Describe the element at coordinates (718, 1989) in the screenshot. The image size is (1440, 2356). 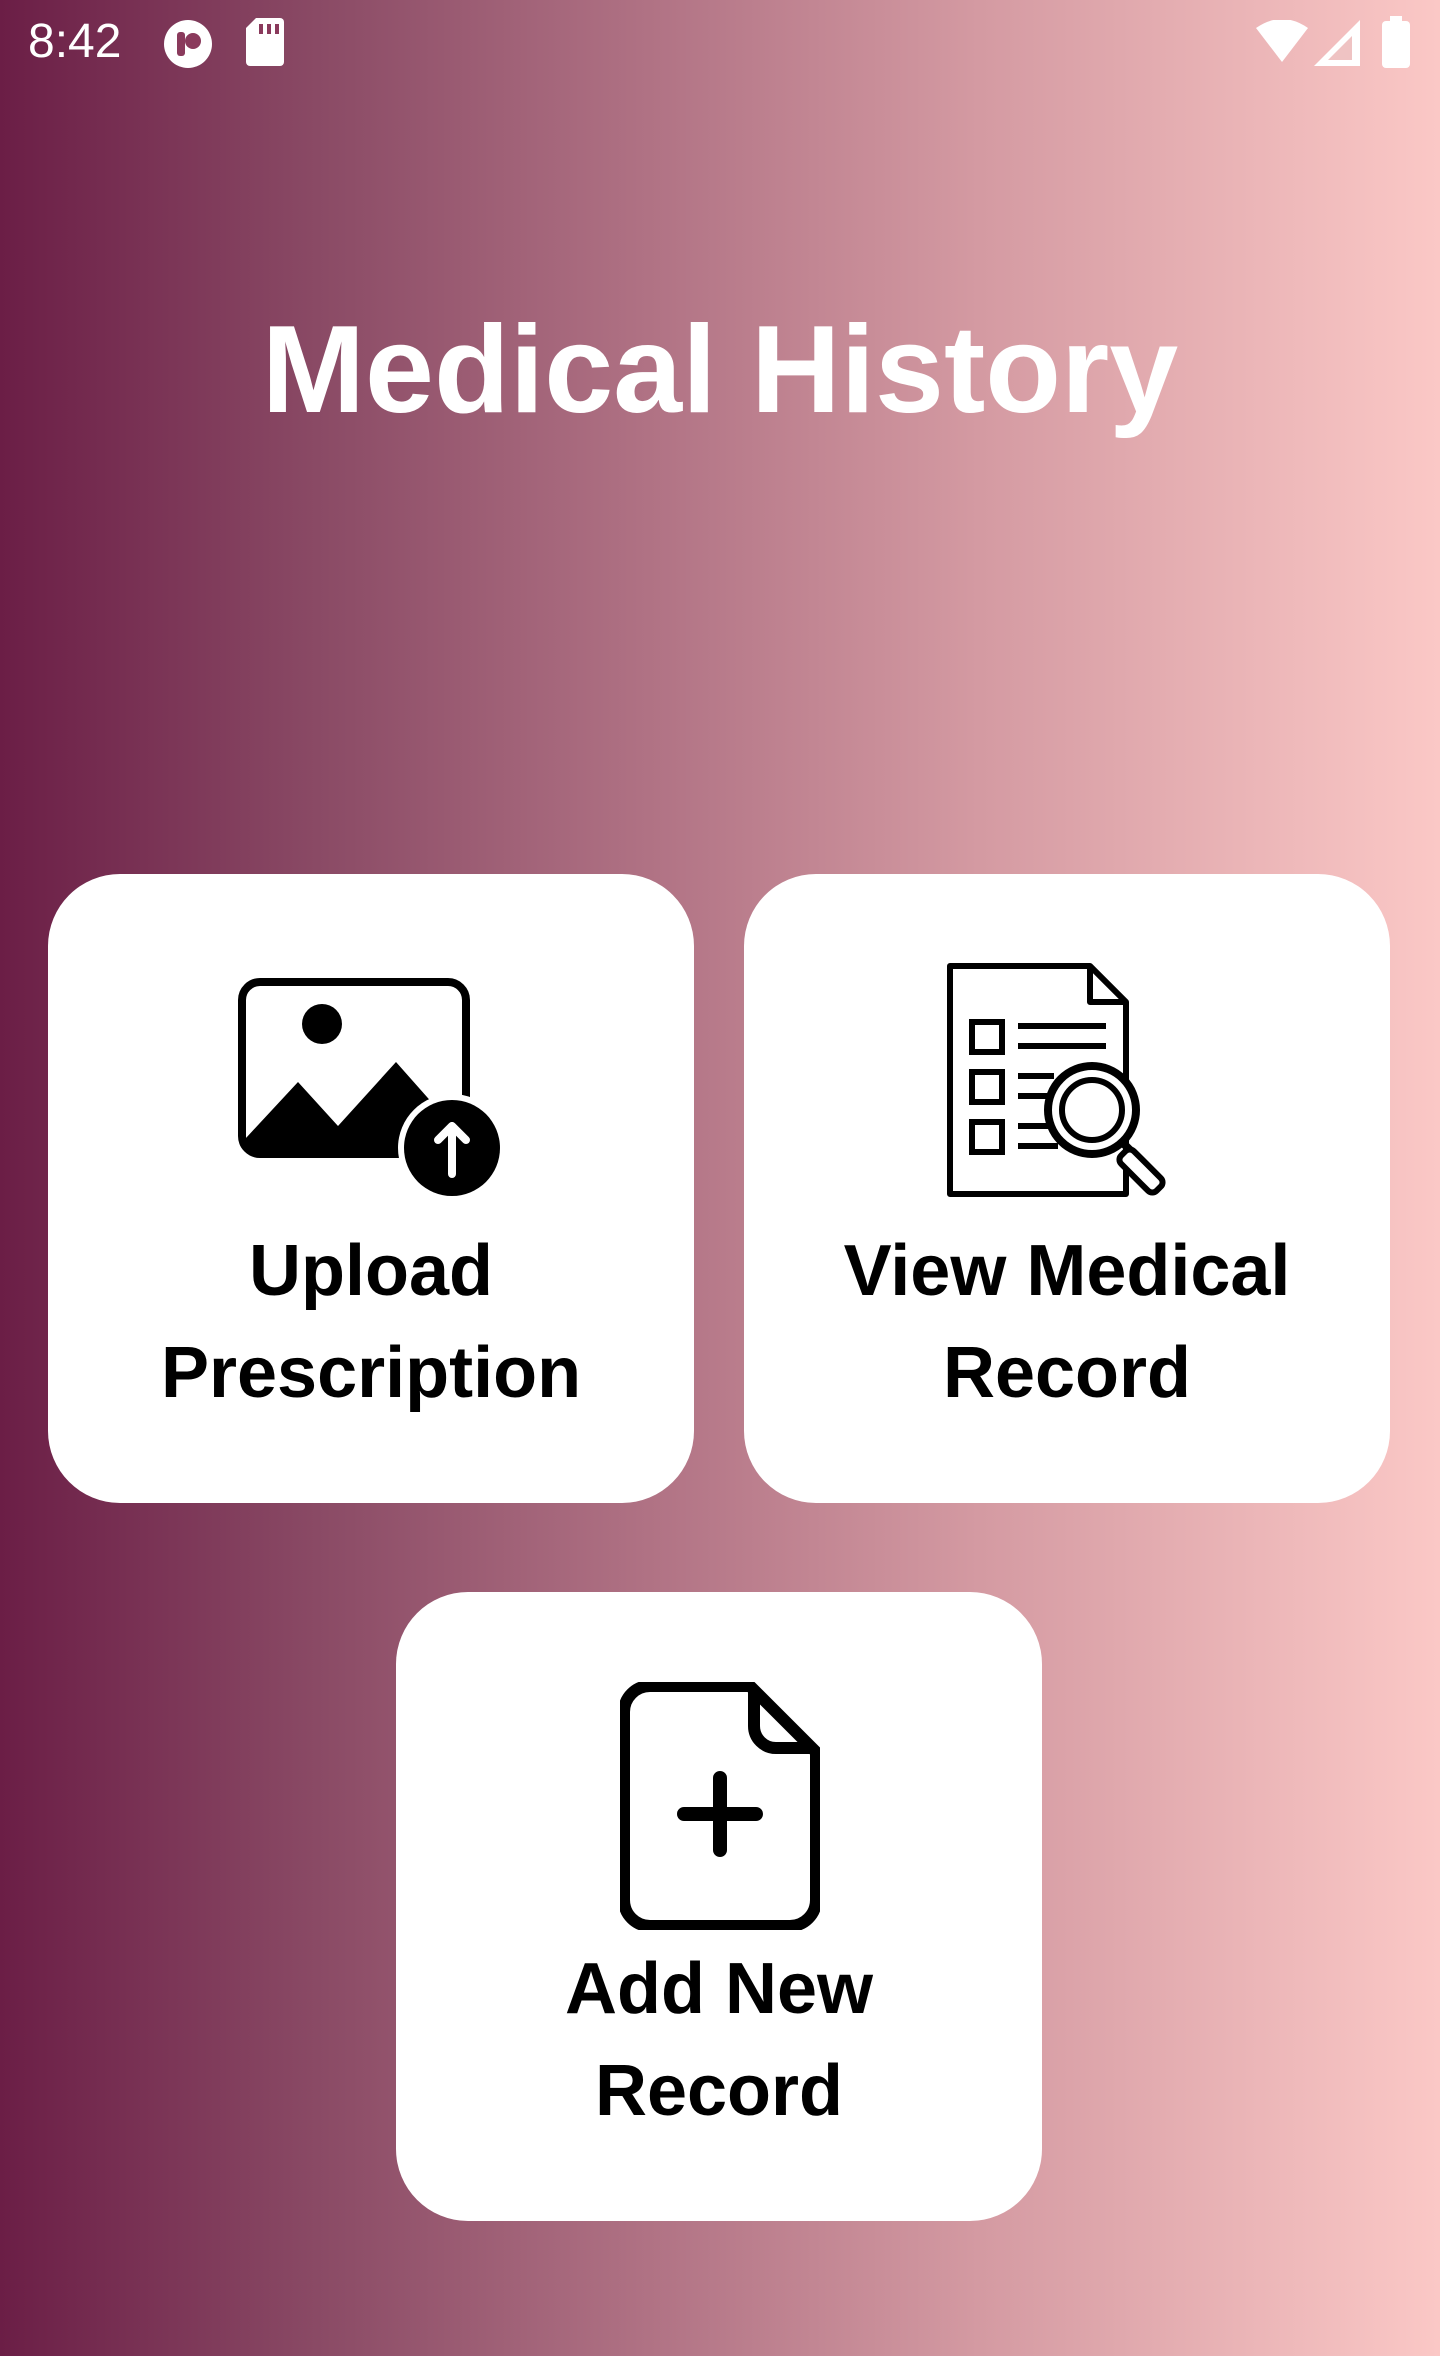
I see `add-label-line1: Add New` at that location.